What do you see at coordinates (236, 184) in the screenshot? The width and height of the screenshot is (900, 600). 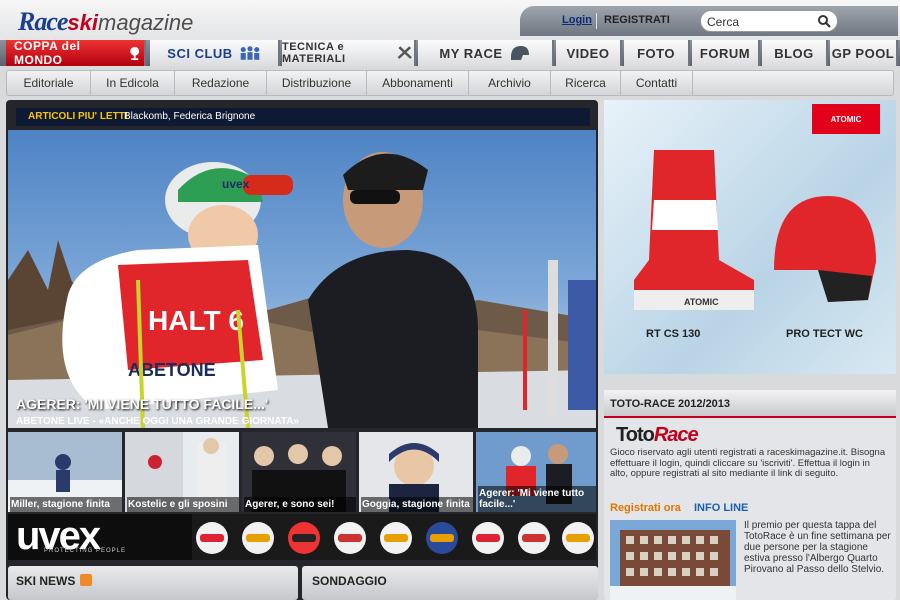 I see `svg-text: uvex` at bounding box center [236, 184].